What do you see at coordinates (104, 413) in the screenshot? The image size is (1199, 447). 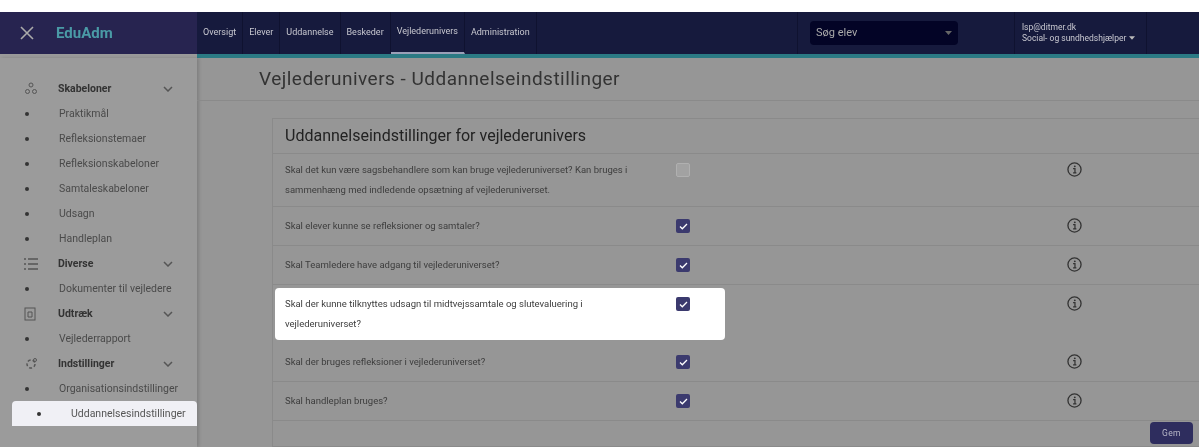 I see `sidebar-item: Uddannelsesindstillinger` at bounding box center [104, 413].